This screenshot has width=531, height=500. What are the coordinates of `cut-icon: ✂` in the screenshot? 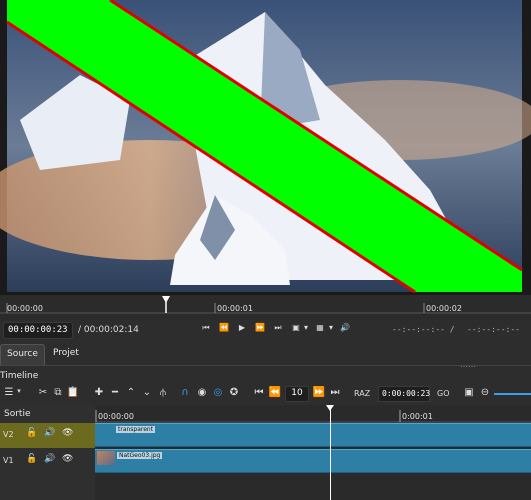 It's located at (43, 392).